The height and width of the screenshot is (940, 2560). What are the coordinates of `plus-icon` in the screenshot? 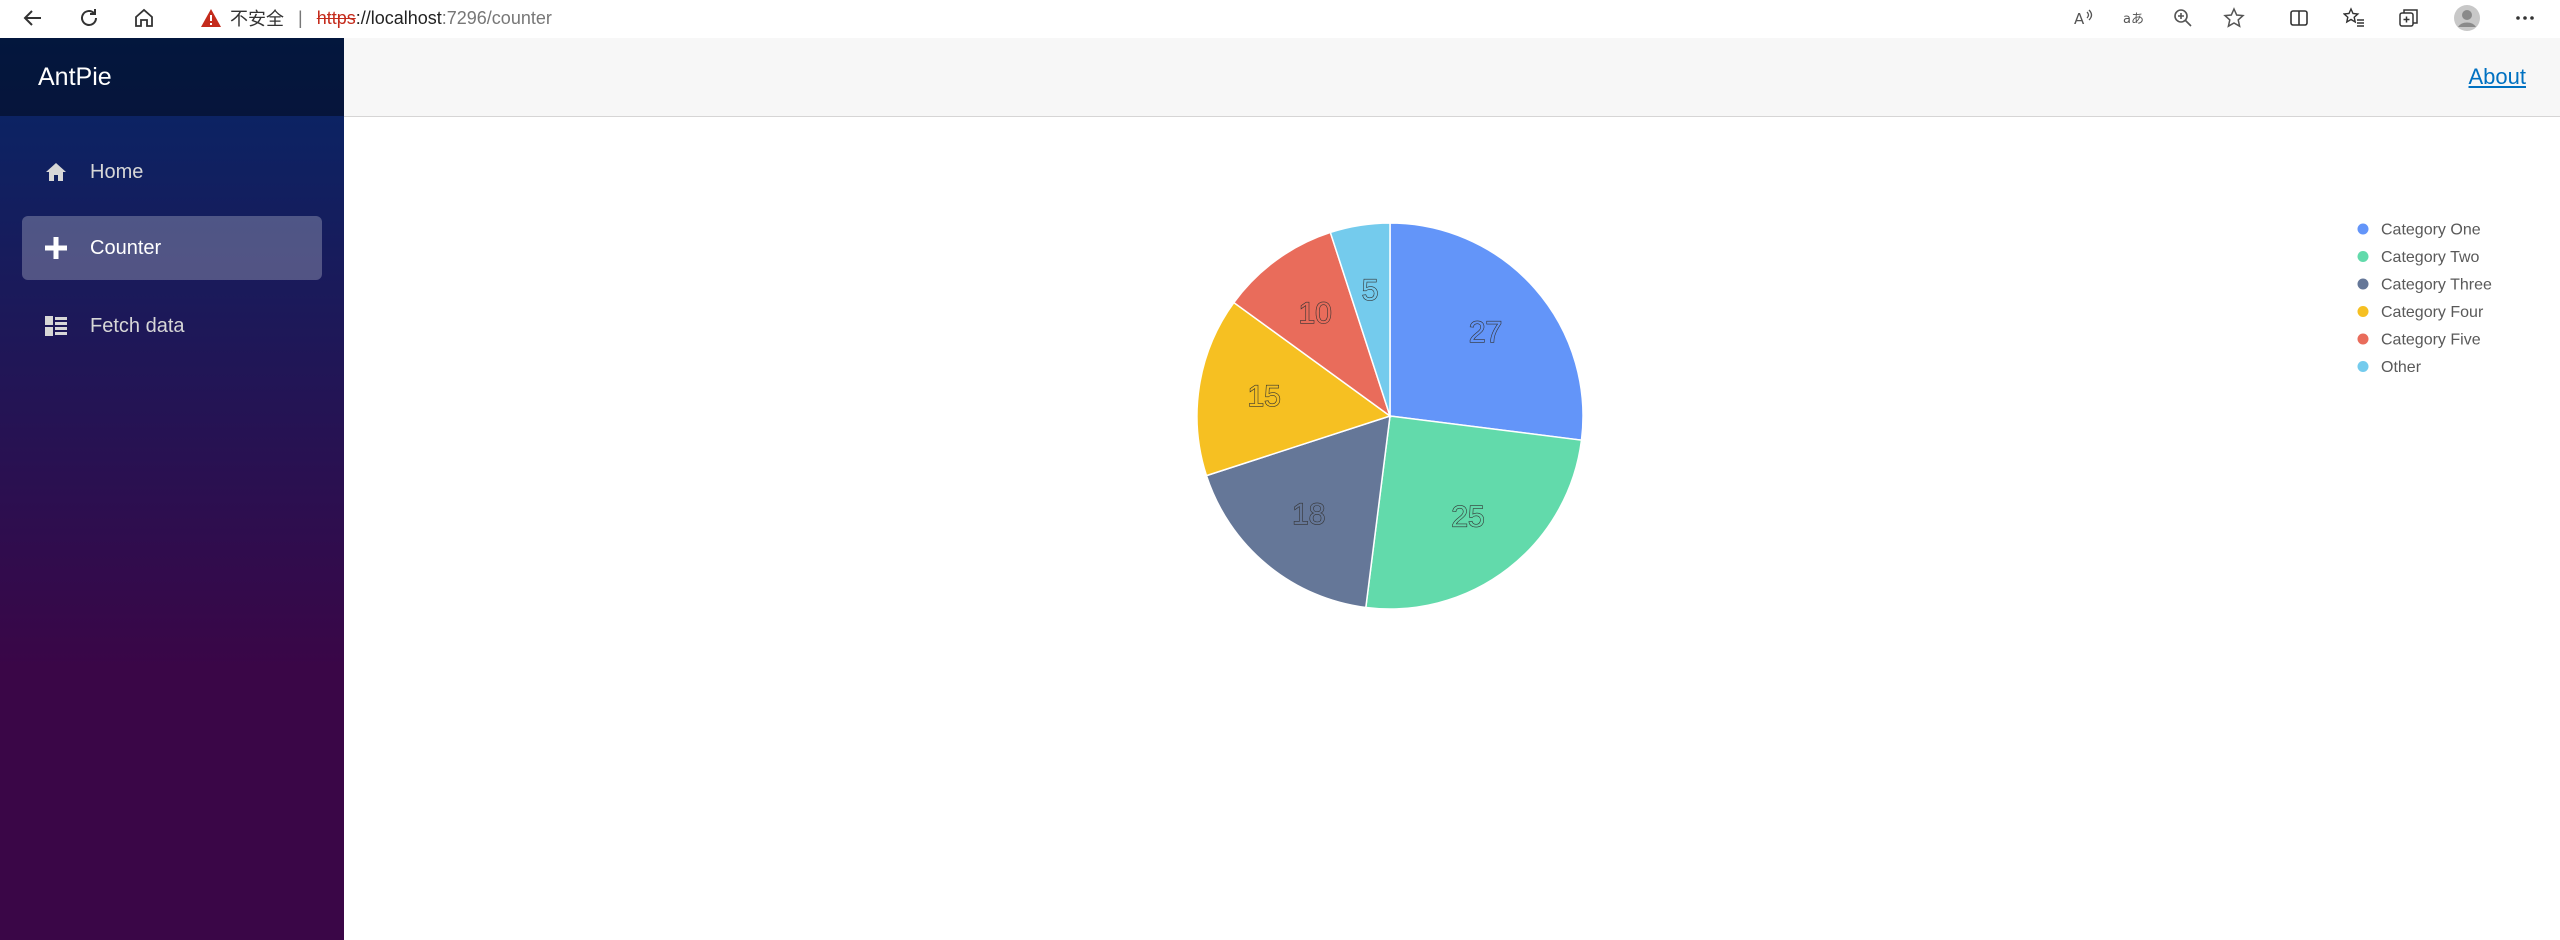 It's located at (56, 248).